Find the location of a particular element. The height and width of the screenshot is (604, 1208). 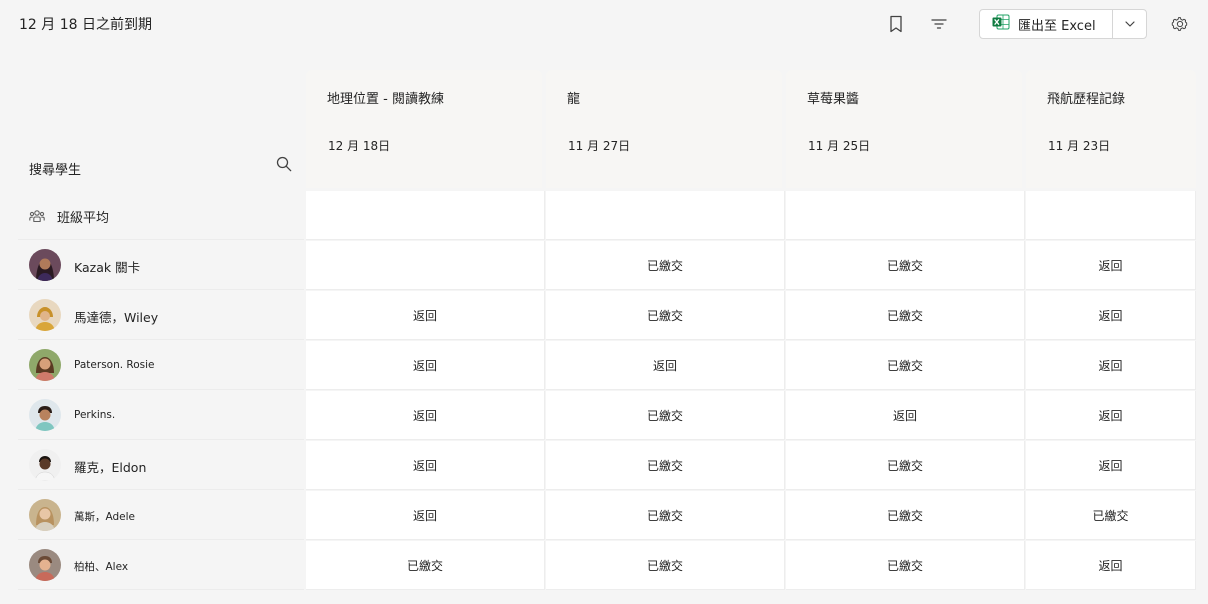

export-excel-control: 匯出至 Excel is located at coordinates (1063, 24).